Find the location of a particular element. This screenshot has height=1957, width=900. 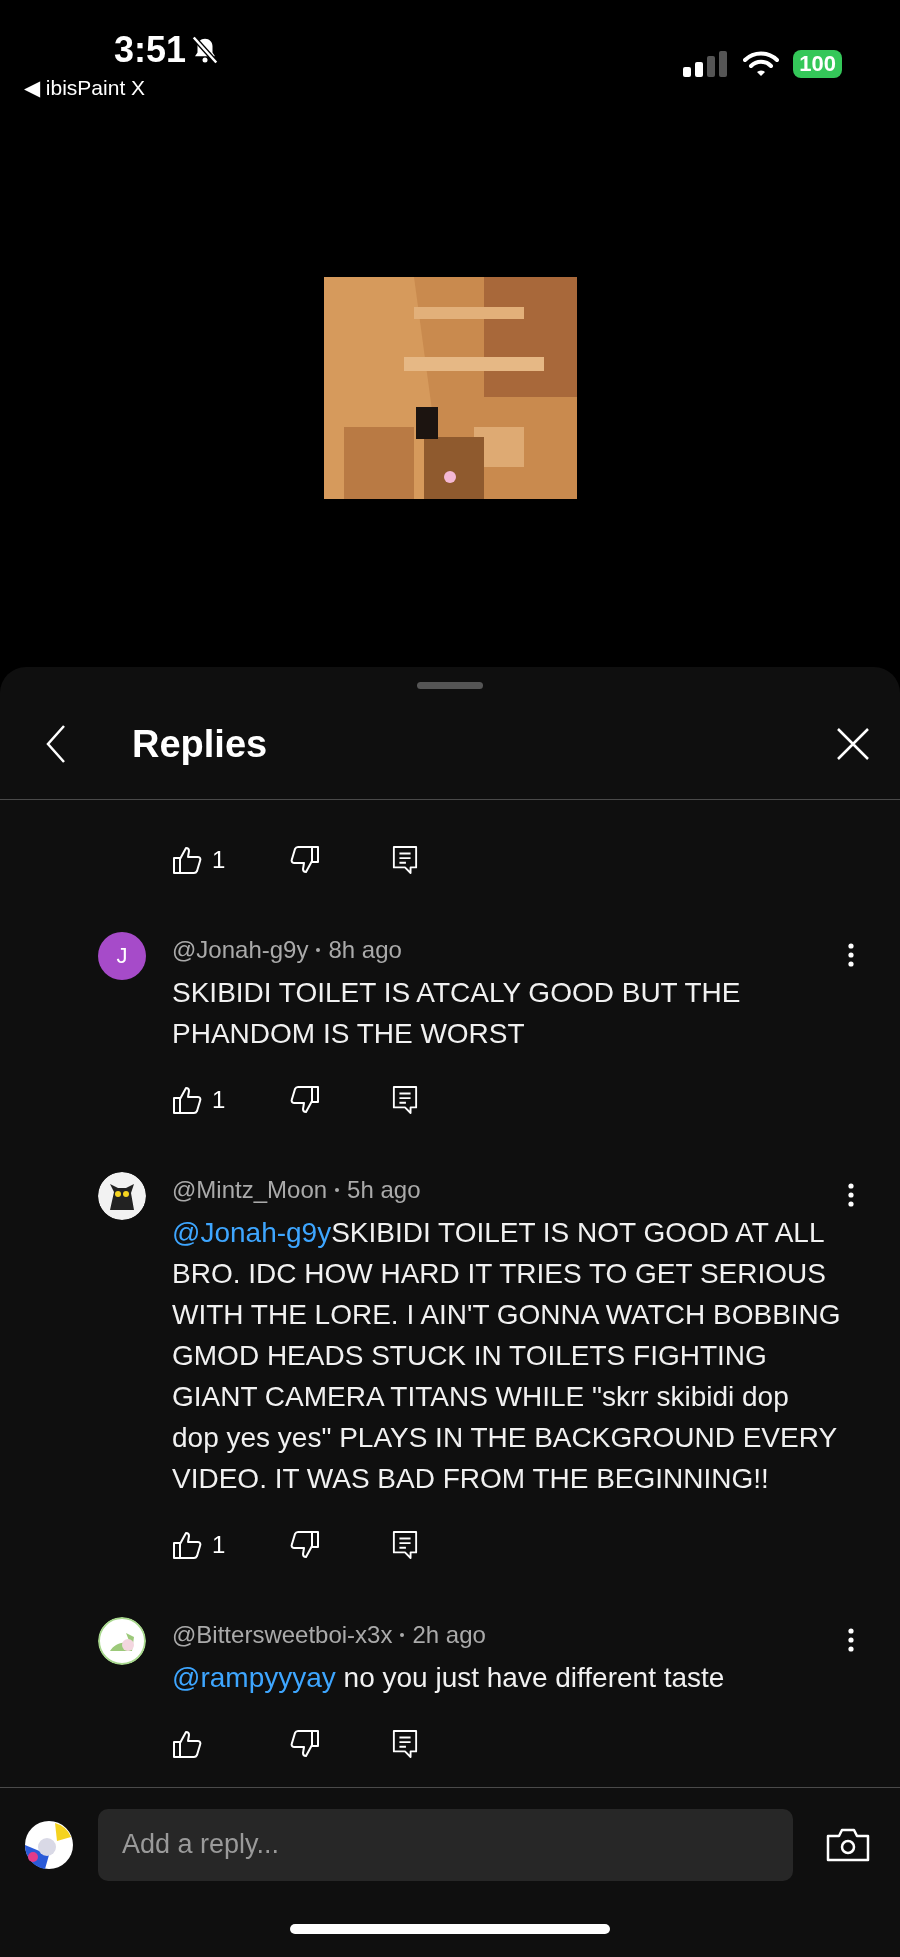

battery-indicator: 100 is located at coordinates (817, 64).